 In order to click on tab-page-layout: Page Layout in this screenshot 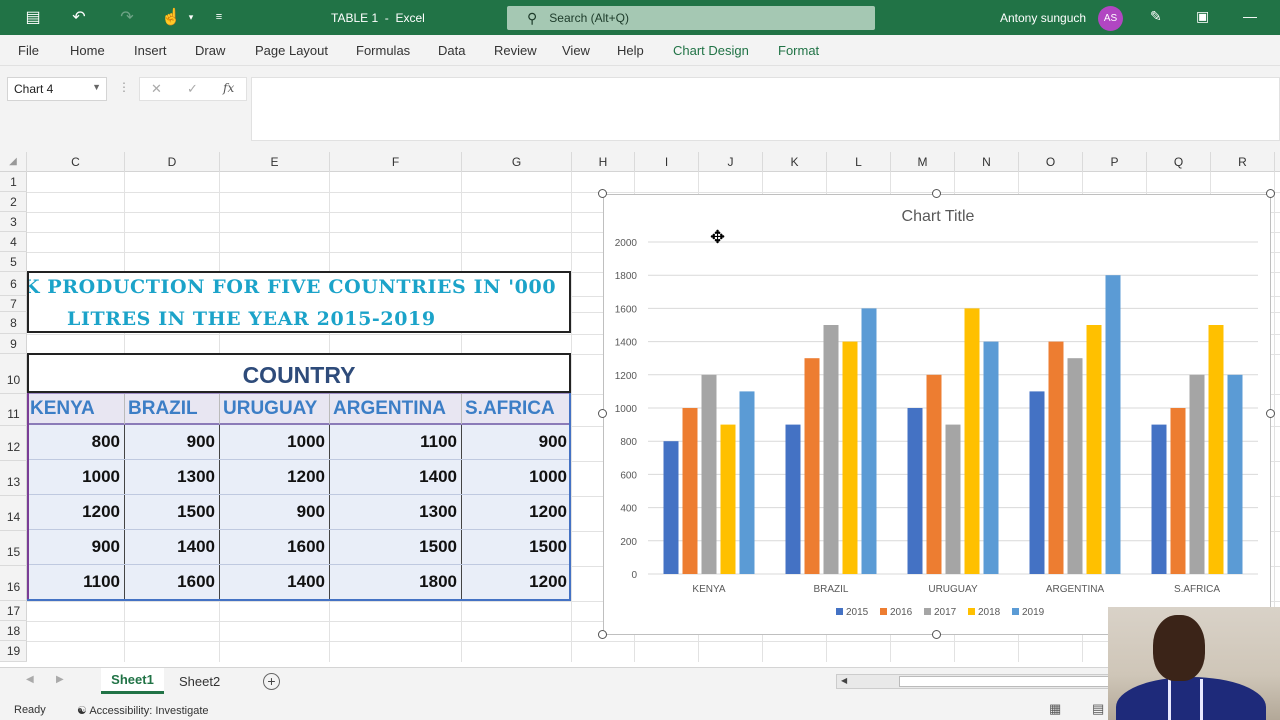, I will do `click(291, 50)`.